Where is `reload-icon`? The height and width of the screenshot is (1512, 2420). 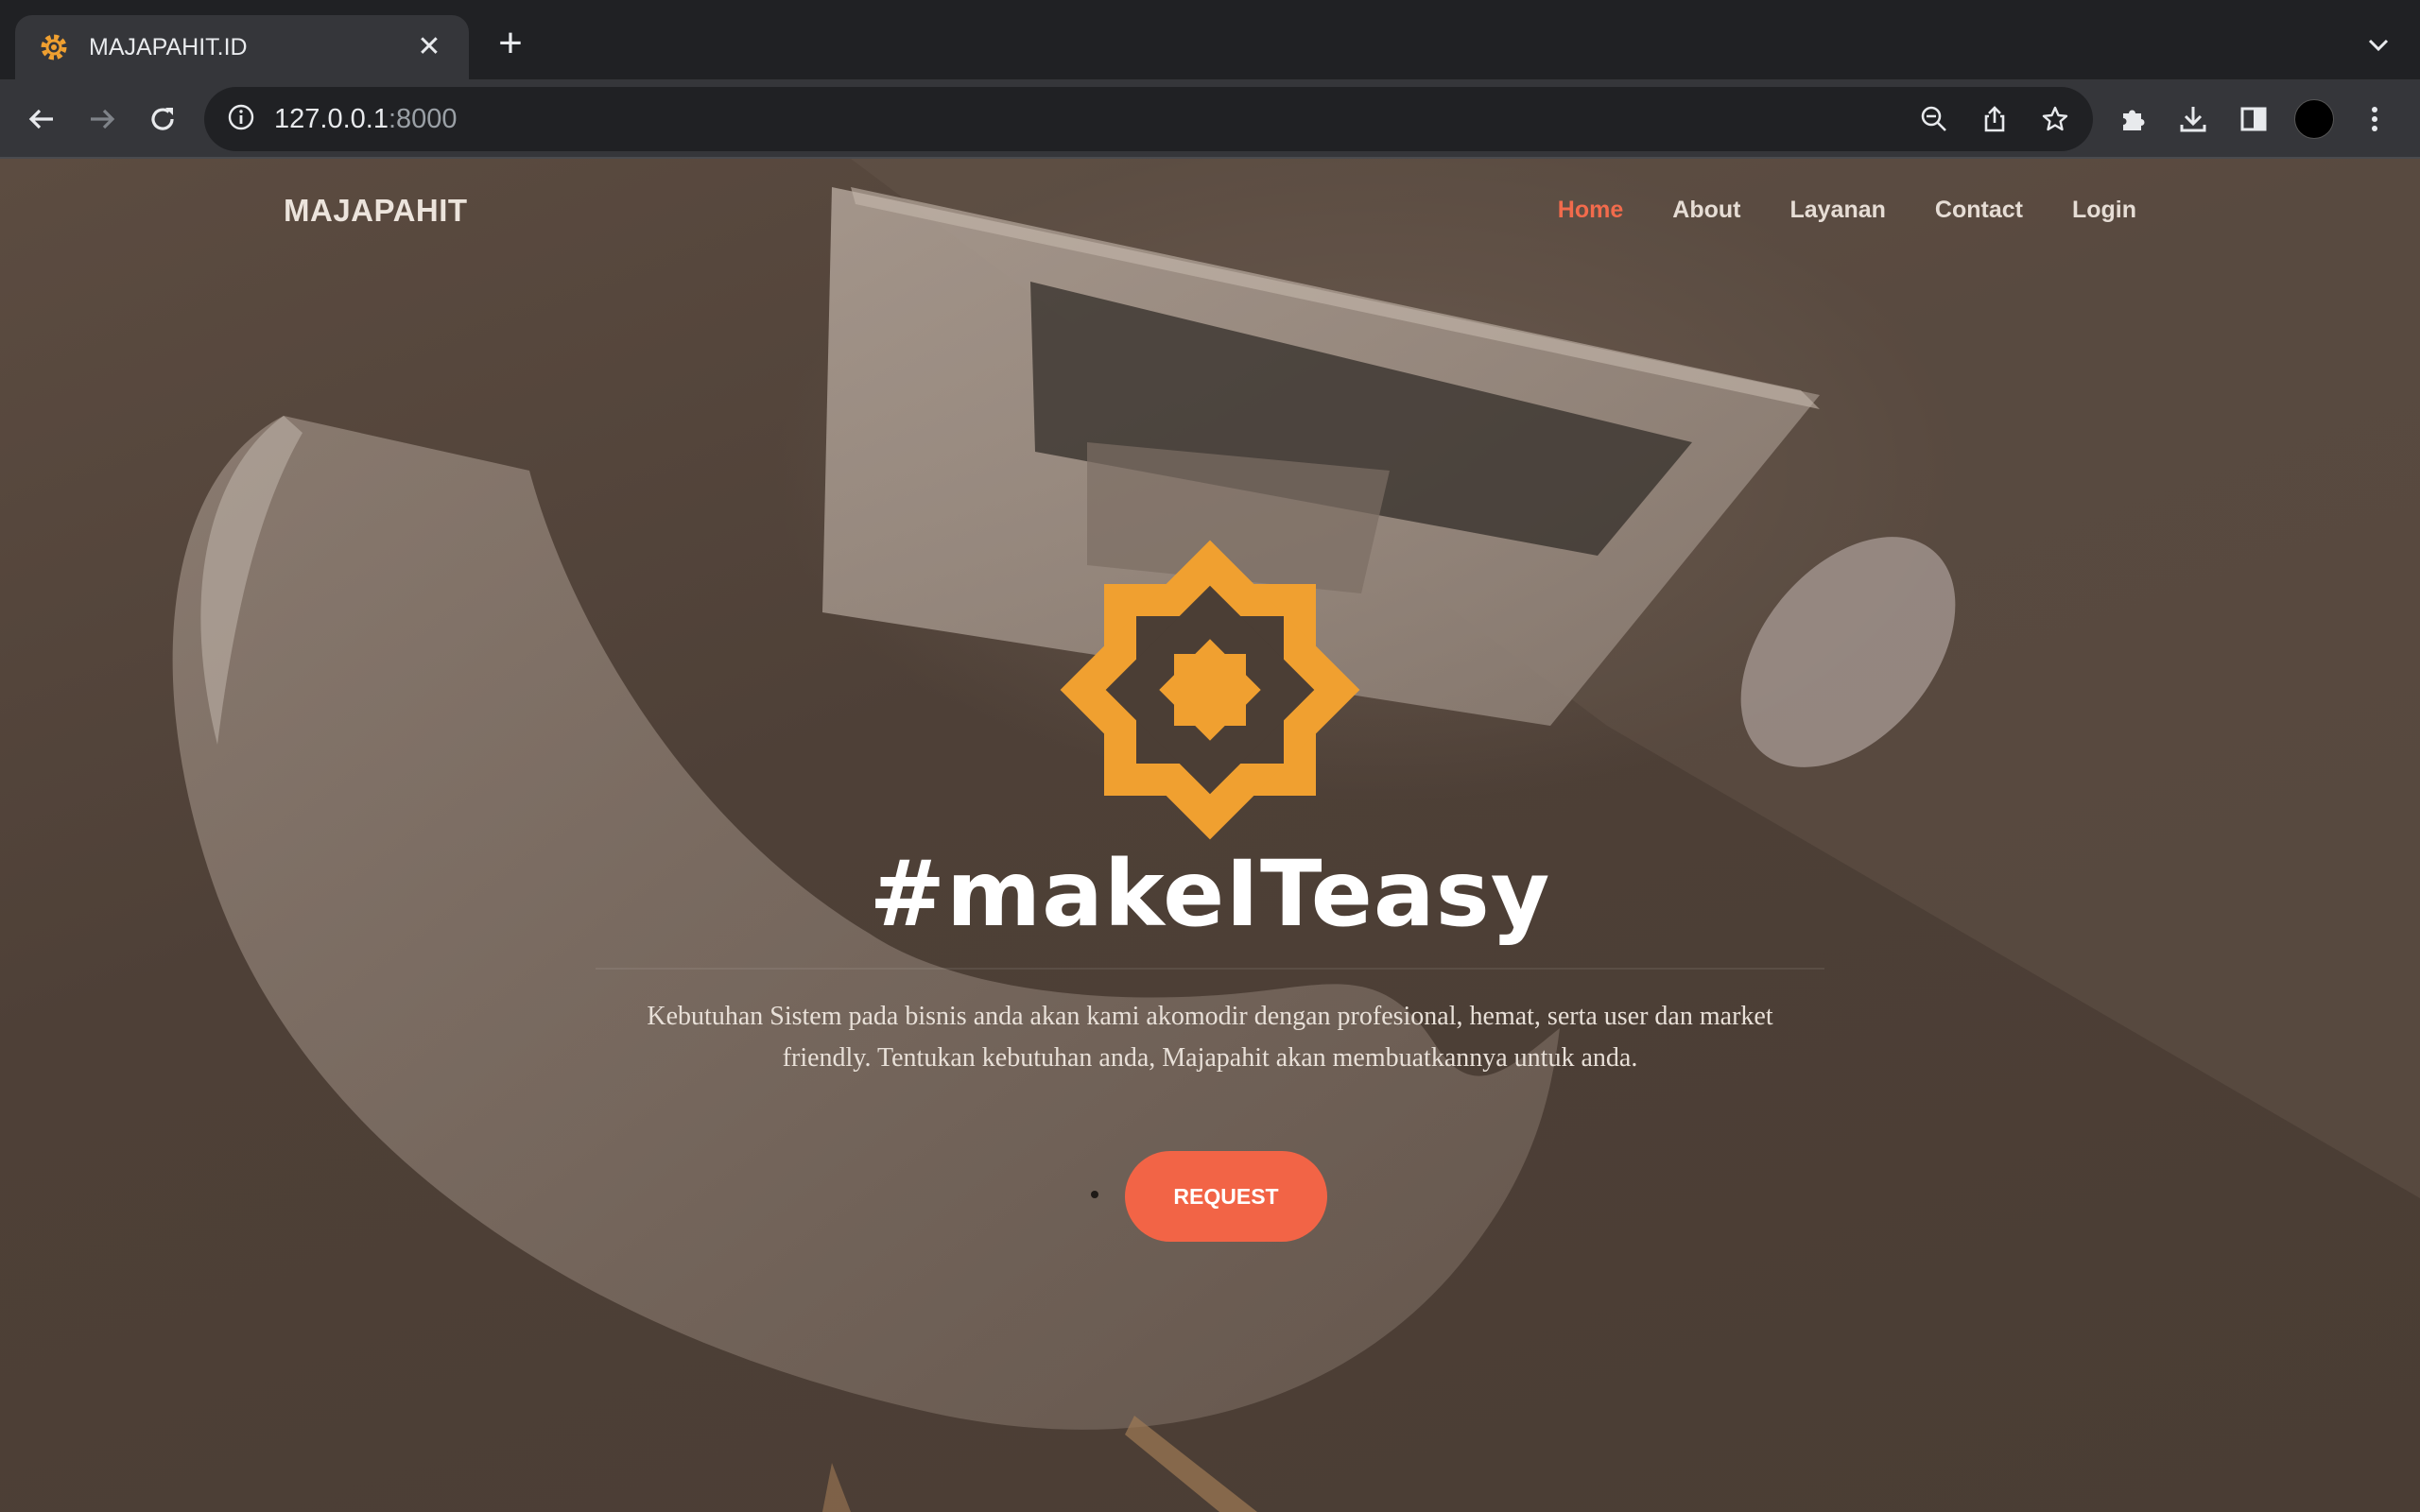
reload-icon is located at coordinates (162, 119).